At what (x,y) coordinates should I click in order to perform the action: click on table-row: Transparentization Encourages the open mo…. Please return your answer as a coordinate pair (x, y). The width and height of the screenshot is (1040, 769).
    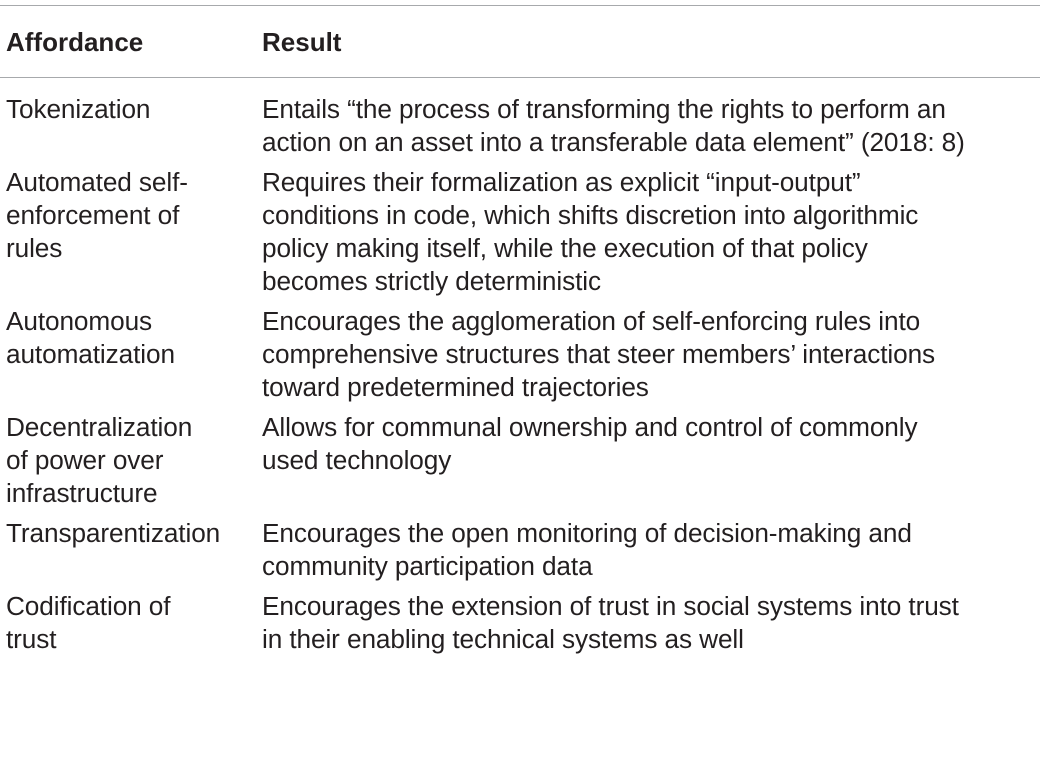
    Looking at the image, I should click on (523, 553).